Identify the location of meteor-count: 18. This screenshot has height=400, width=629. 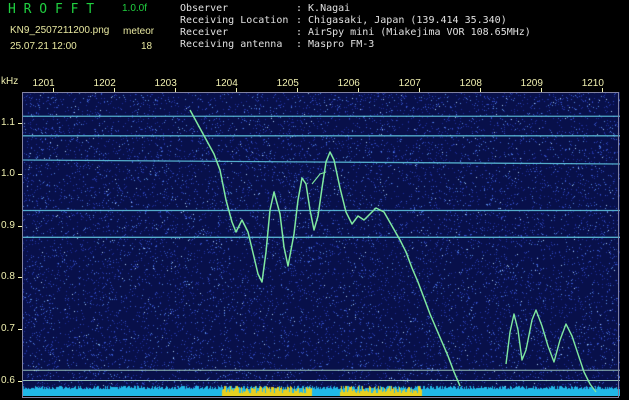
(147, 46).